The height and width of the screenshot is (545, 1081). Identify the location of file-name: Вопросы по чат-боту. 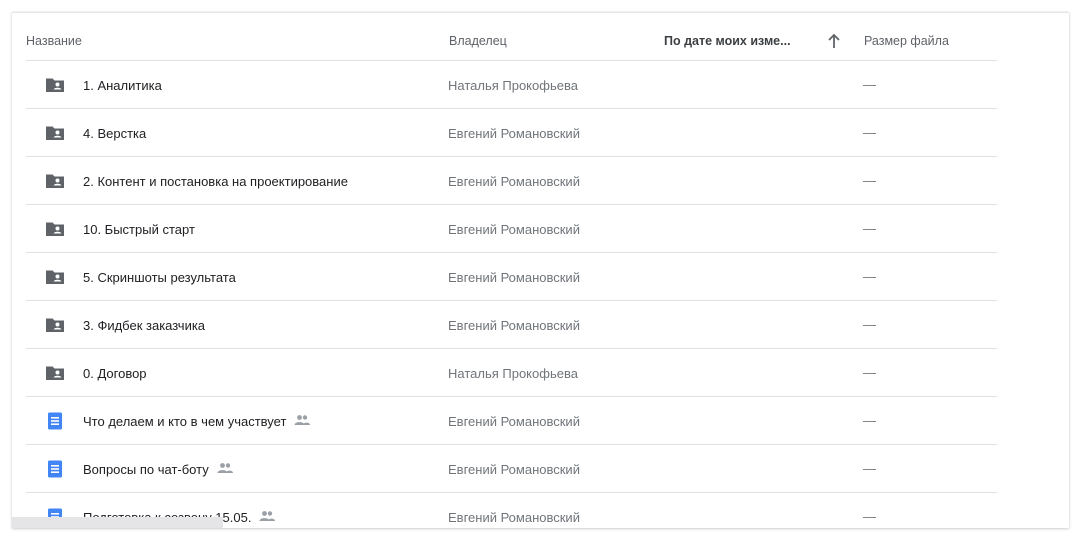
(146, 469).